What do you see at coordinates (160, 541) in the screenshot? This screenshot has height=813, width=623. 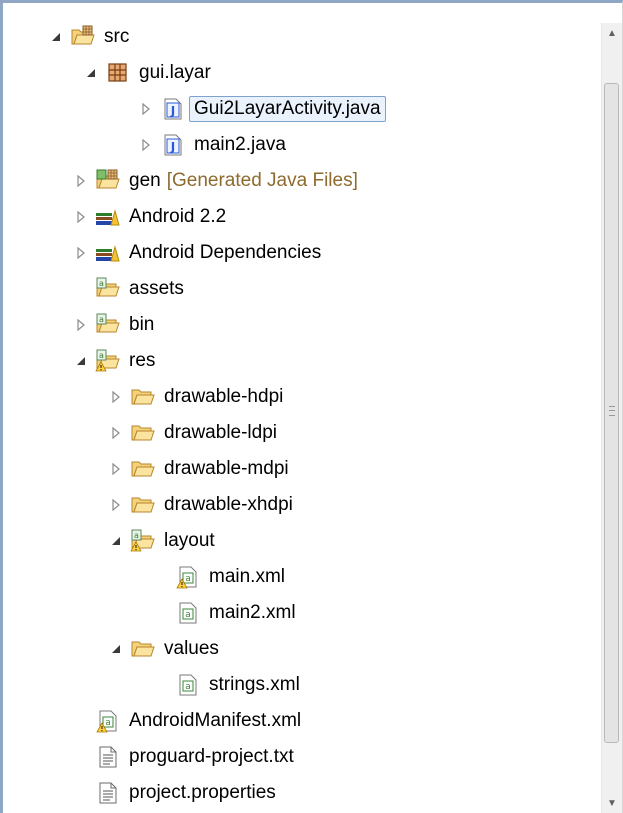 I see `tree-row-layout: layout` at bounding box center [160, 541].